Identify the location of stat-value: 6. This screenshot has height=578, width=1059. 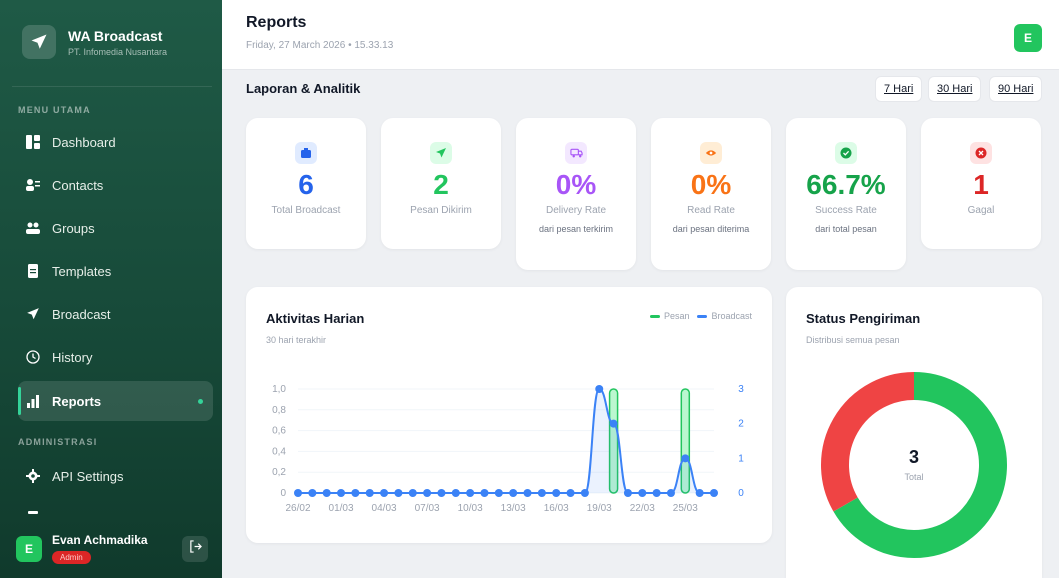
(306, 184).